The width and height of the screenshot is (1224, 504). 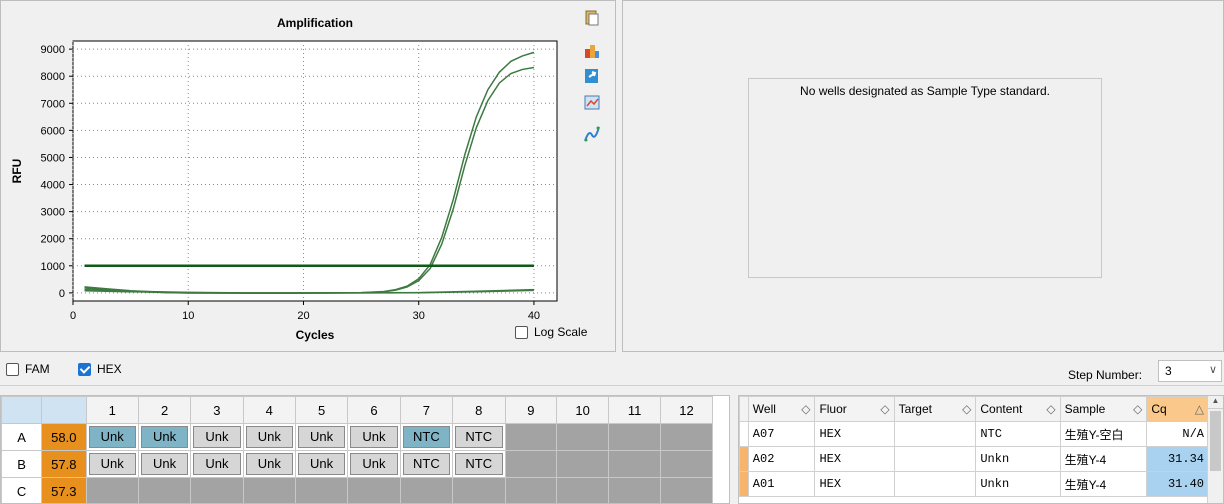 What do you see at coordinates (315, 335) in the screenshot?
I see `x-axis-label: Cycles` at bounding box center [315, 335].